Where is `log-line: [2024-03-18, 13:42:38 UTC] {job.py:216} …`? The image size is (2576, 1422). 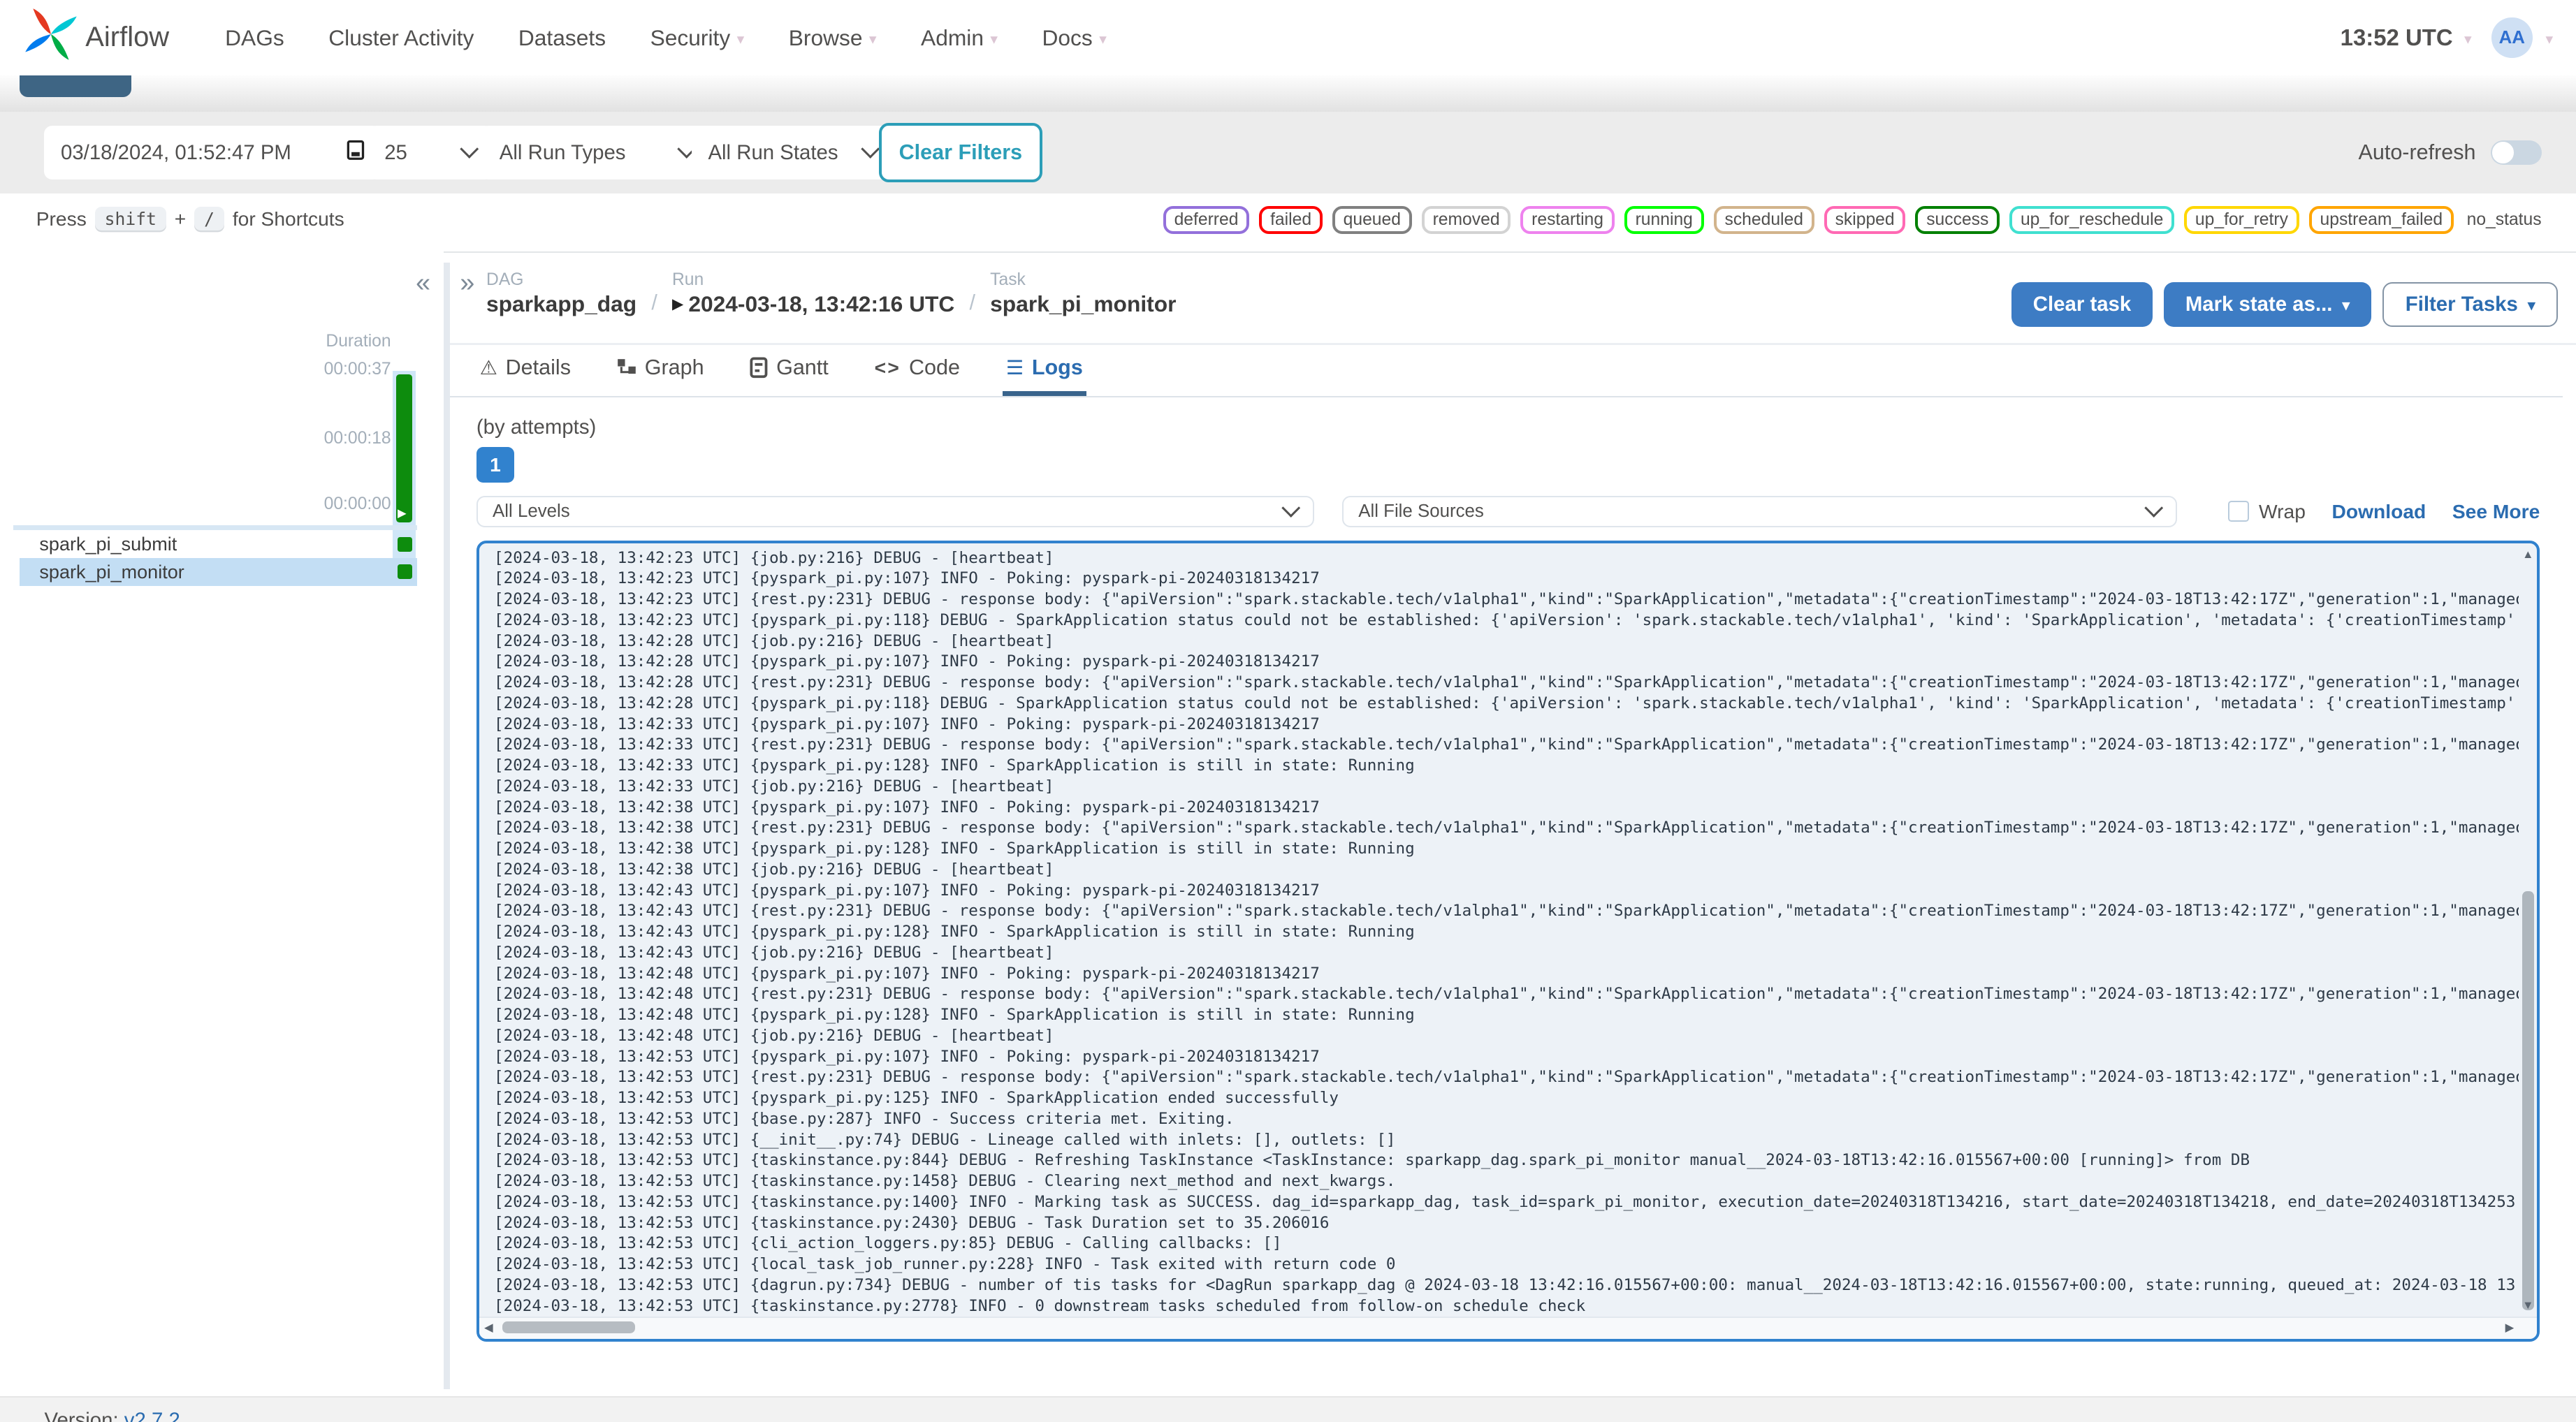
log-line: [2024-03-18, 13:42:38 UTC] {job.py:216} … is located at coordinates (774, 869).